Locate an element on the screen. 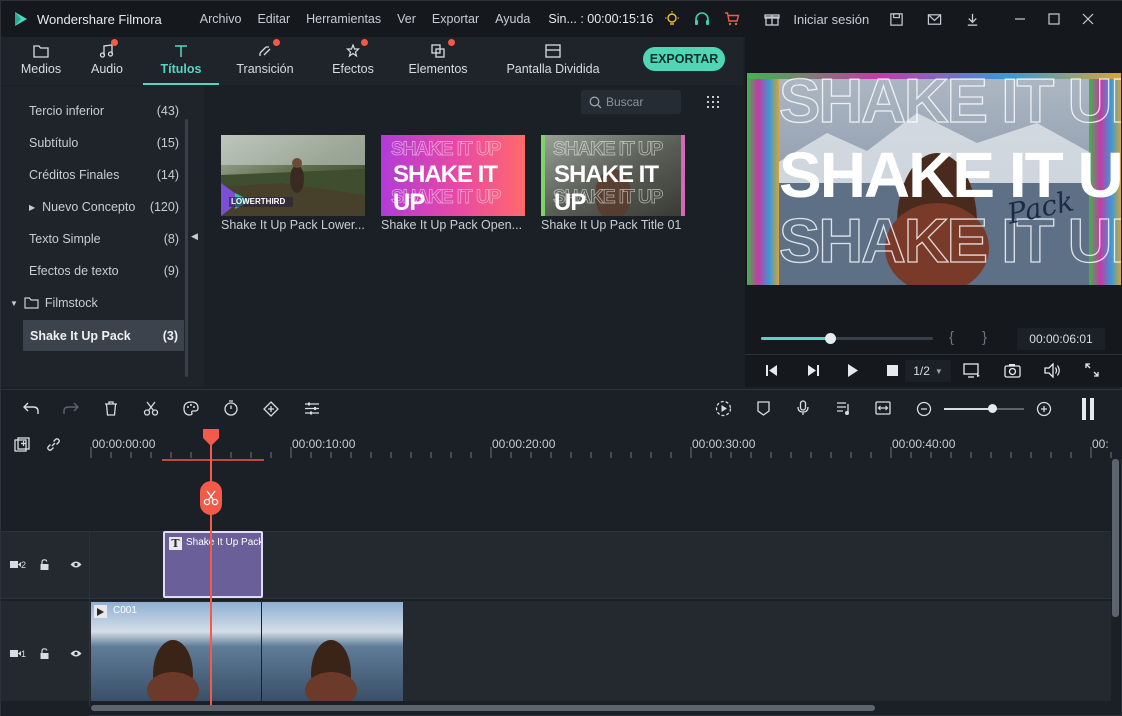  menu-ver: Ver is located at coordinates (406, 19).